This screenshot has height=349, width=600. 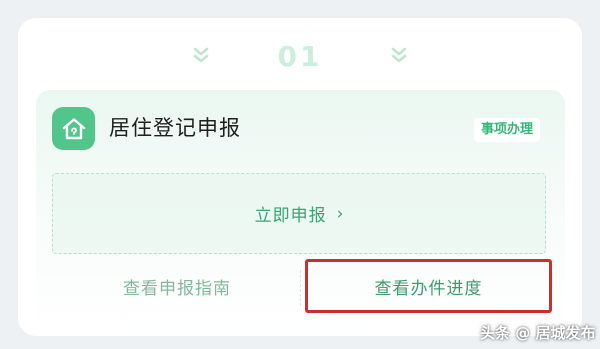 I want to click on chevron-right-icon: ›, so click(x=340, y=213).